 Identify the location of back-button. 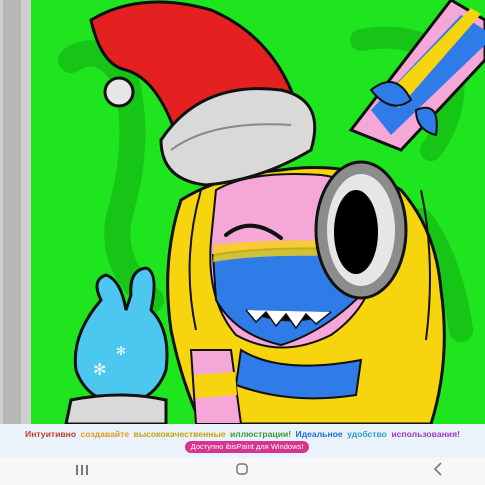
(438, 471).